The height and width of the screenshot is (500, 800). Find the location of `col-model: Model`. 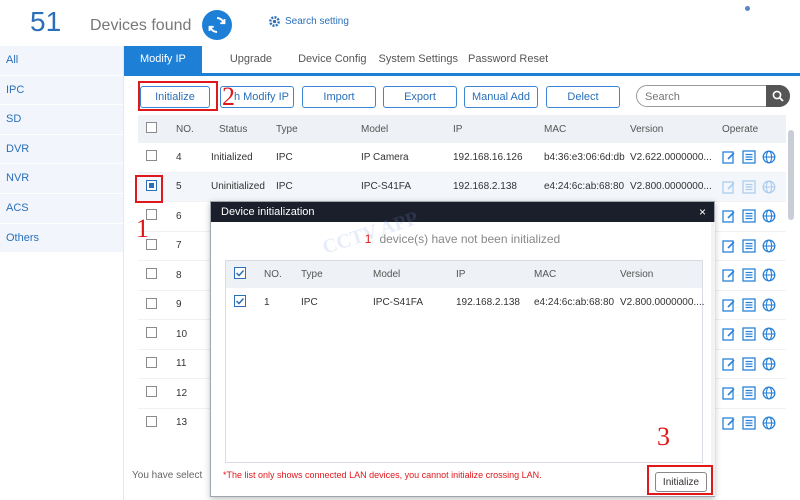

col-model: Model is located at coordinates (375, 129).